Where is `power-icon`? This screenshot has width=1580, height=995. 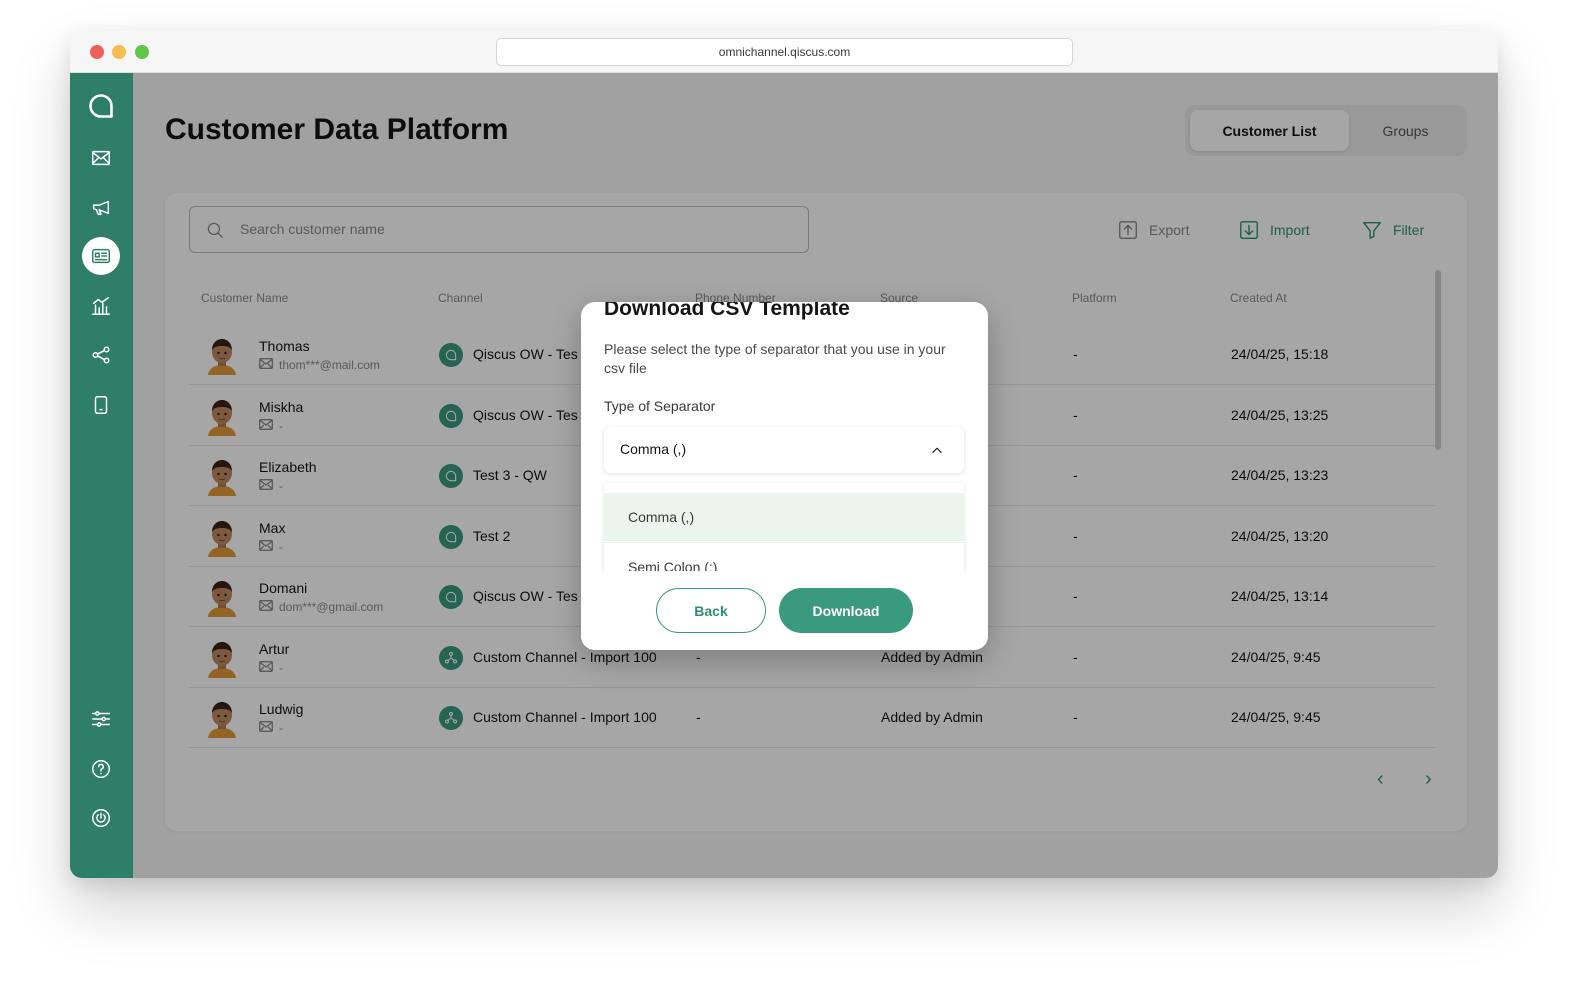
power-icon is located at coordinates (101, 818).